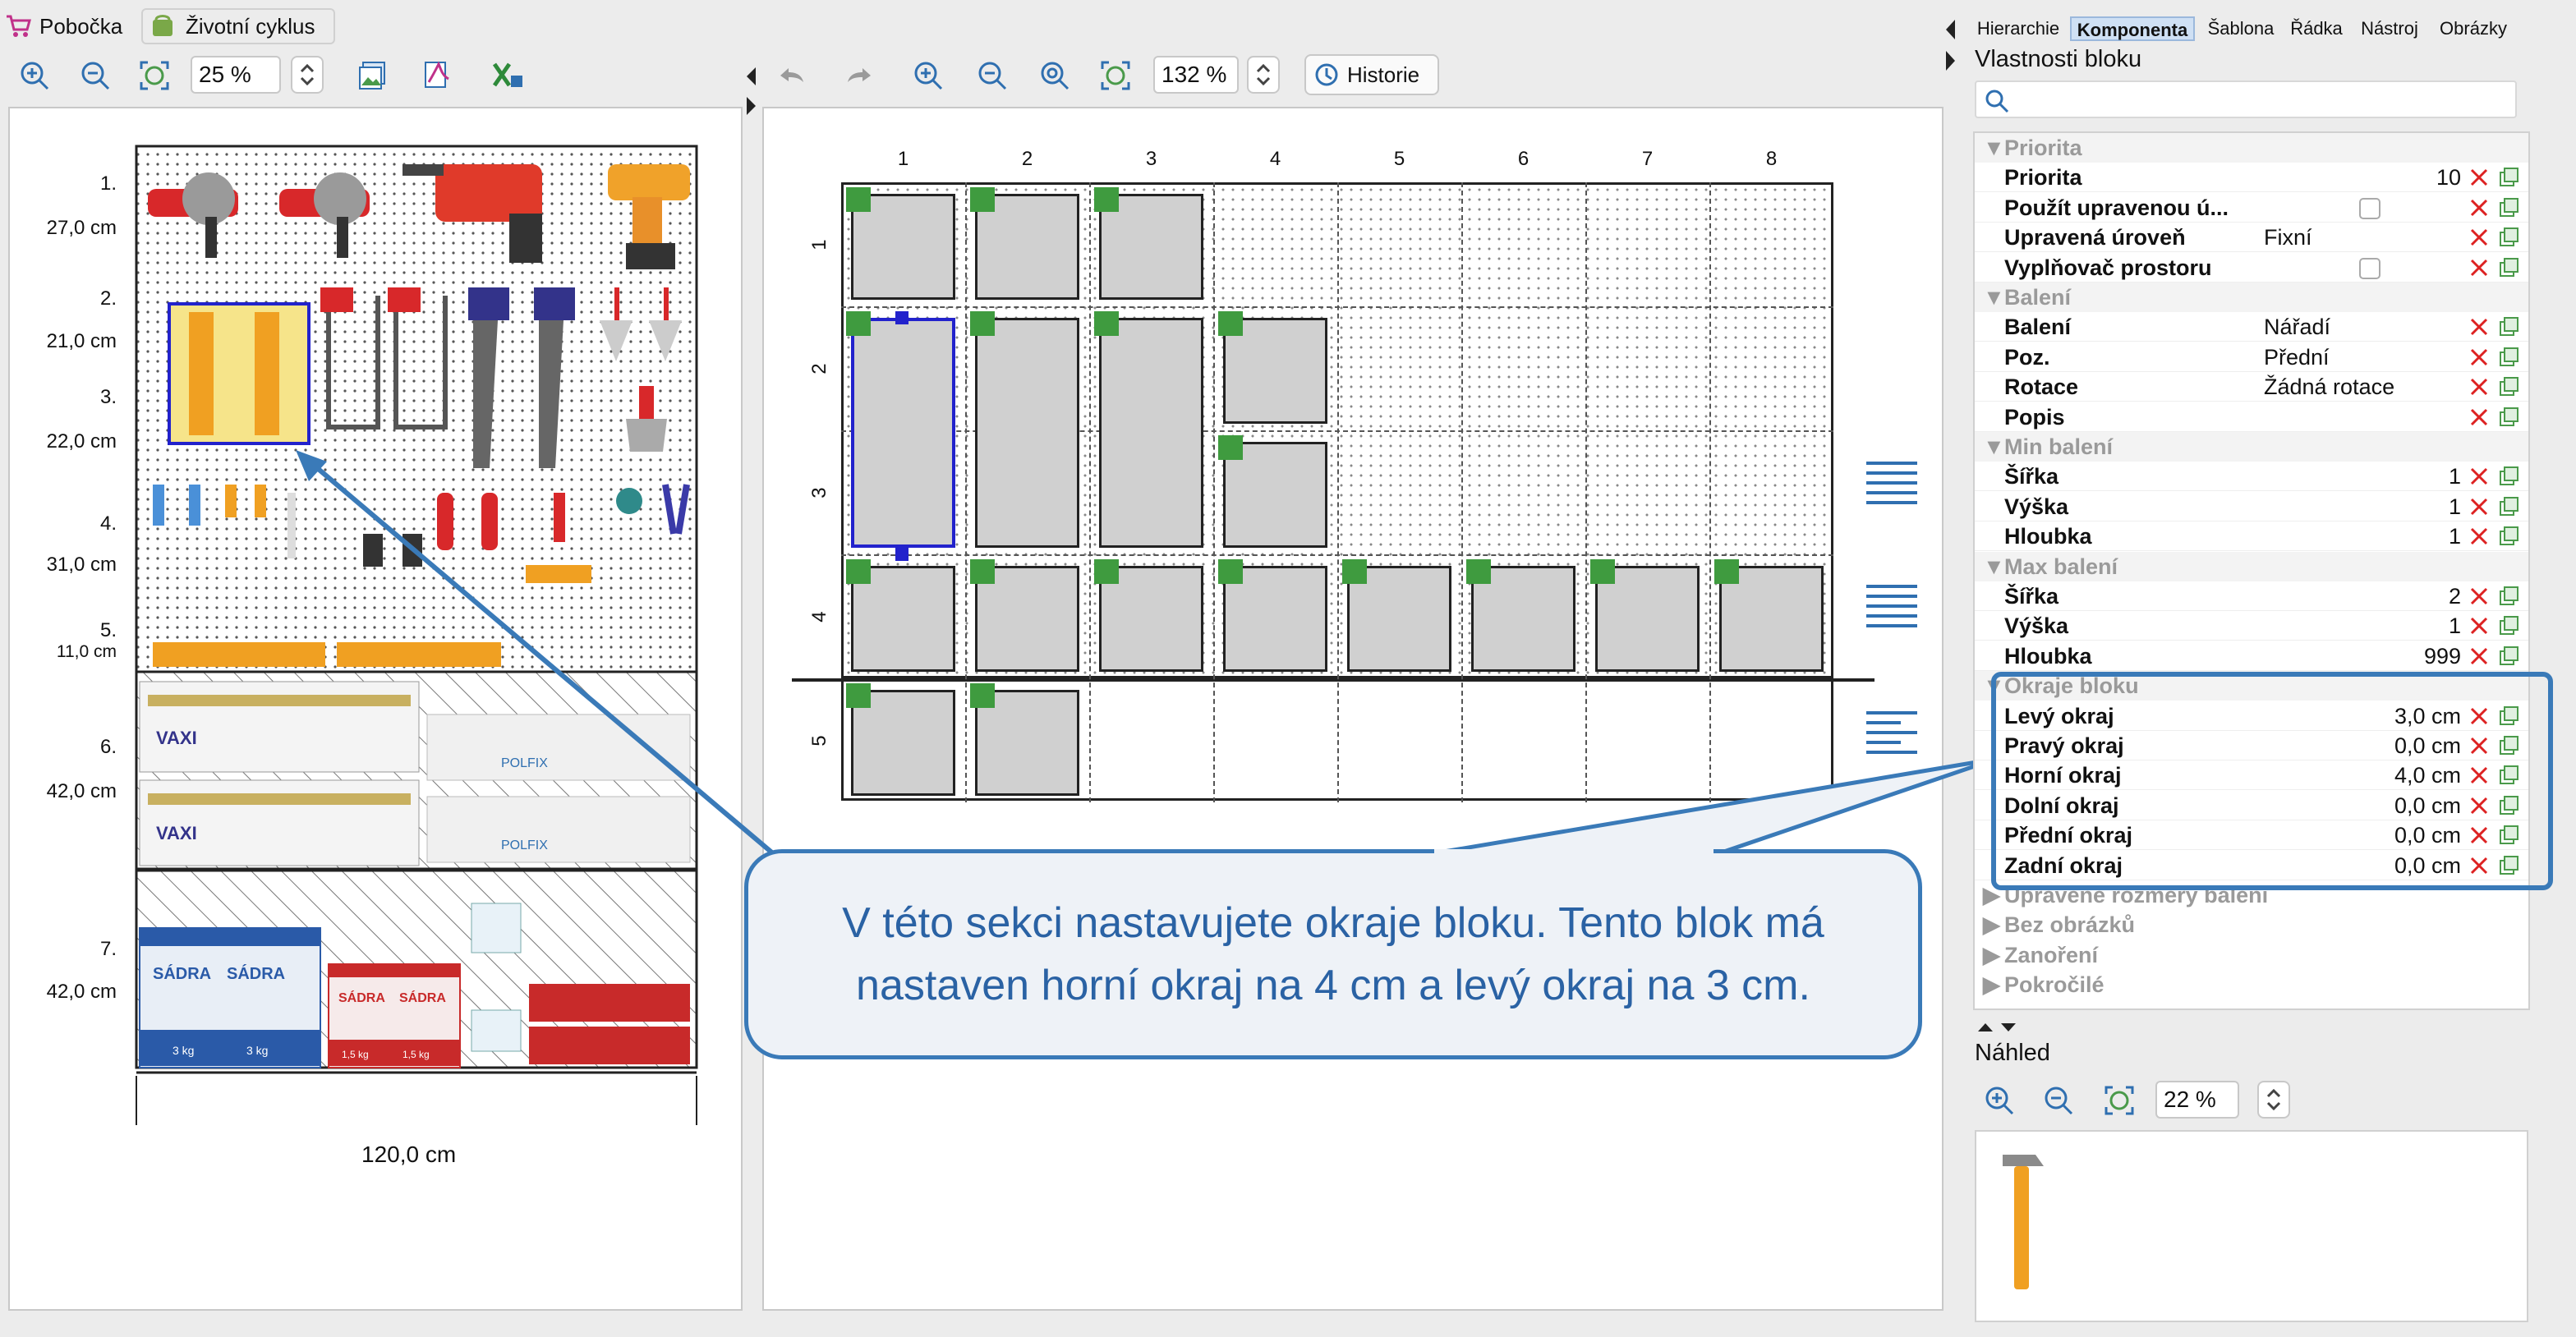  I want to click on properties-search, so click(2246, 99).